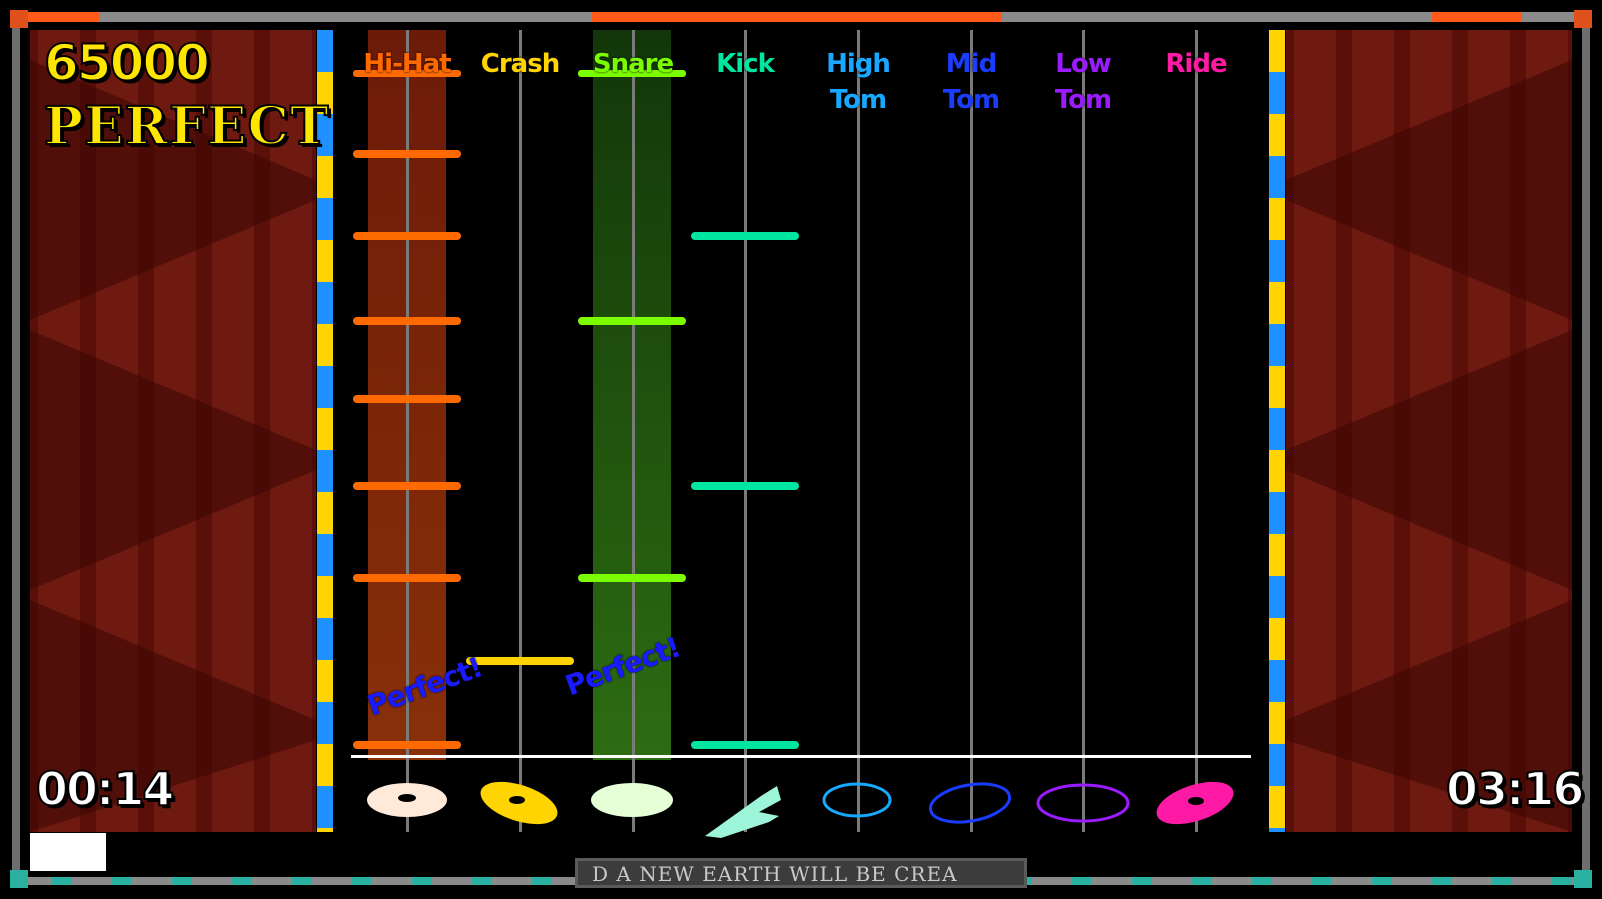  What do you see at coordinates (127, 63) in the screenshot?
I see `score-counter: 65000` at bounding box center [127, 63].